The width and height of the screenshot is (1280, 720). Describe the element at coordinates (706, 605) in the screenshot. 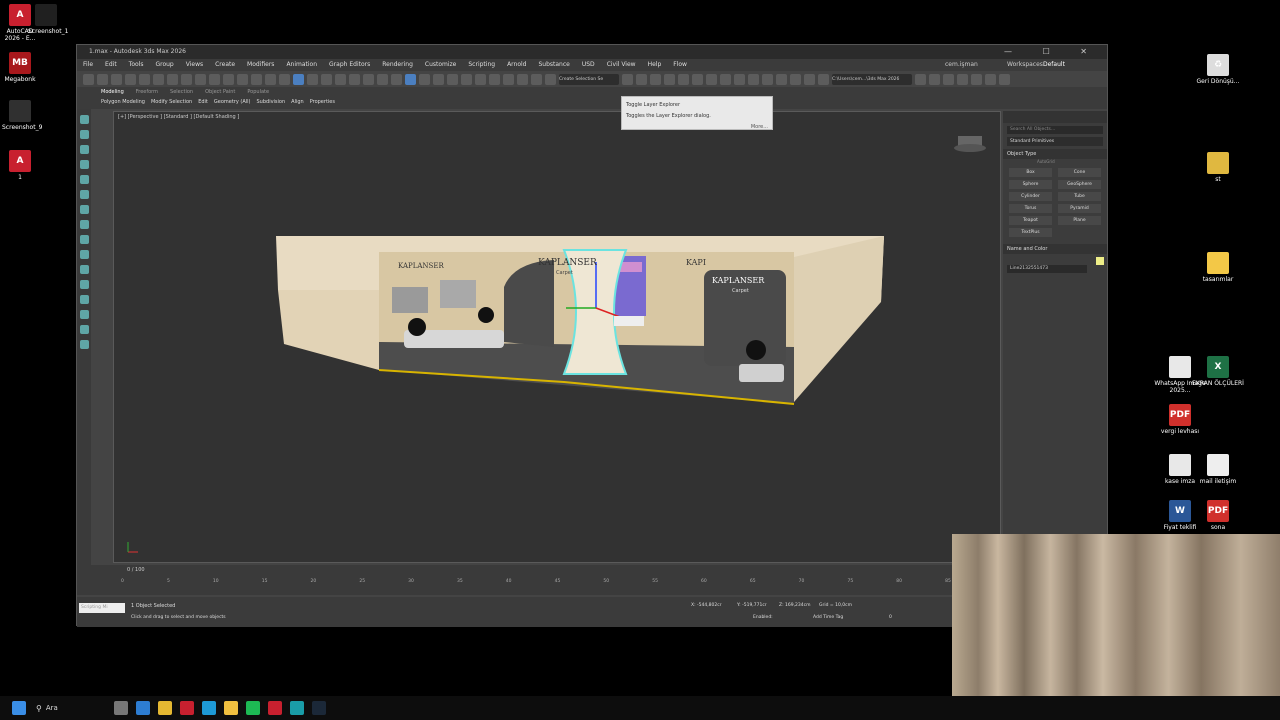

I see `coord-x: X: -544,802cr` at that location.